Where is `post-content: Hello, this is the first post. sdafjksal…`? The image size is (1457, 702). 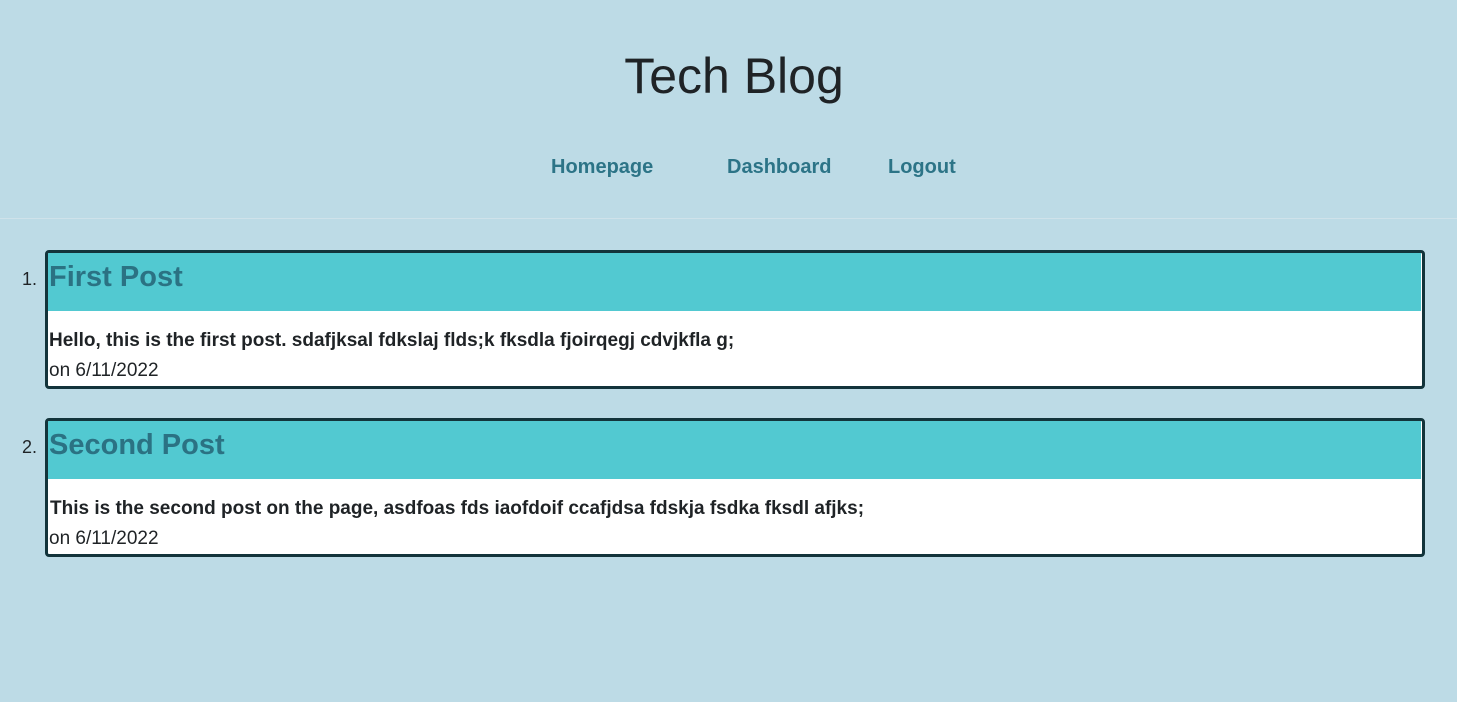 post-content: Hello, this is the first post. sdafjksal… is located at coordinates (392, 340).